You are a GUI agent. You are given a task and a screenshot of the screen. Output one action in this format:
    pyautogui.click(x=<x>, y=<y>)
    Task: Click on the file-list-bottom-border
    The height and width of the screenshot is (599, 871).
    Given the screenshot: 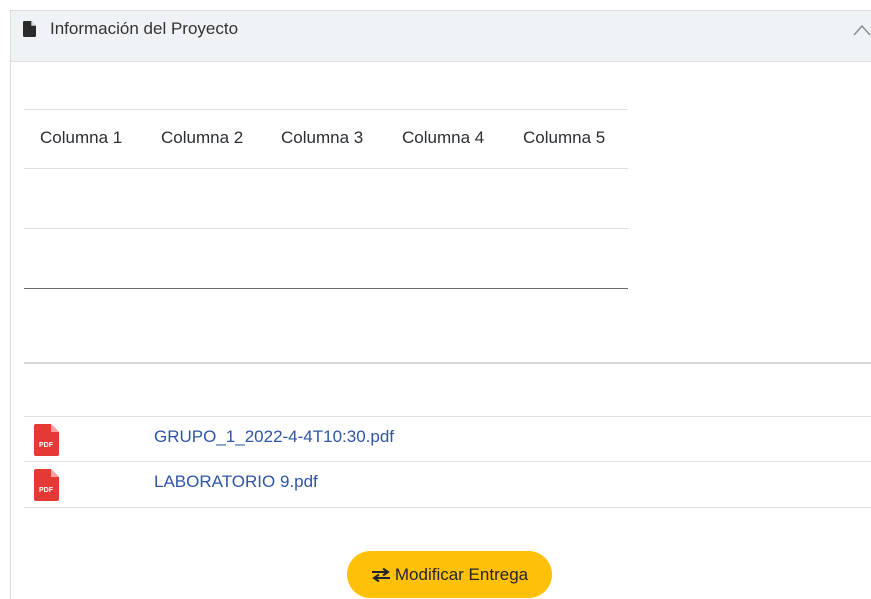 What is the action you would take?
    pyautogui.click(x=447, y=507)
    